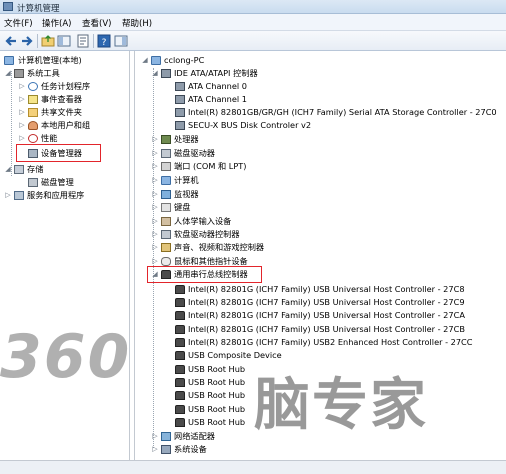 Image resolution: width=506 pixels, height=474 pixels. What do you see at coordinates (166, 449) in the screenshot?
I see `system-device-icon` at bounding box center [166, 449].